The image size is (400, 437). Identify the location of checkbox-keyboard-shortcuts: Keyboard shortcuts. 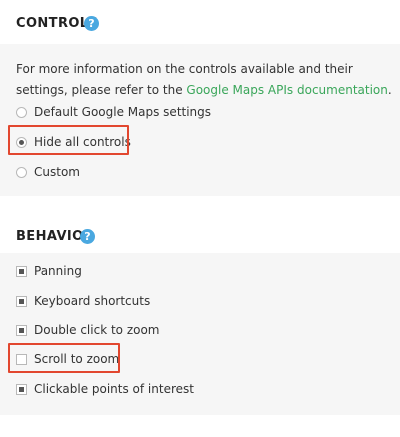
(83, 301).